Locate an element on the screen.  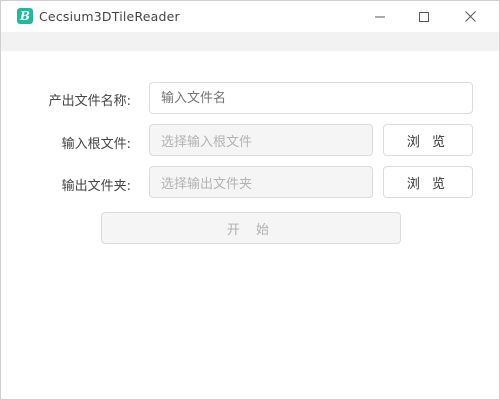
start-button: 开 始 is located at coordinates (251, 228).